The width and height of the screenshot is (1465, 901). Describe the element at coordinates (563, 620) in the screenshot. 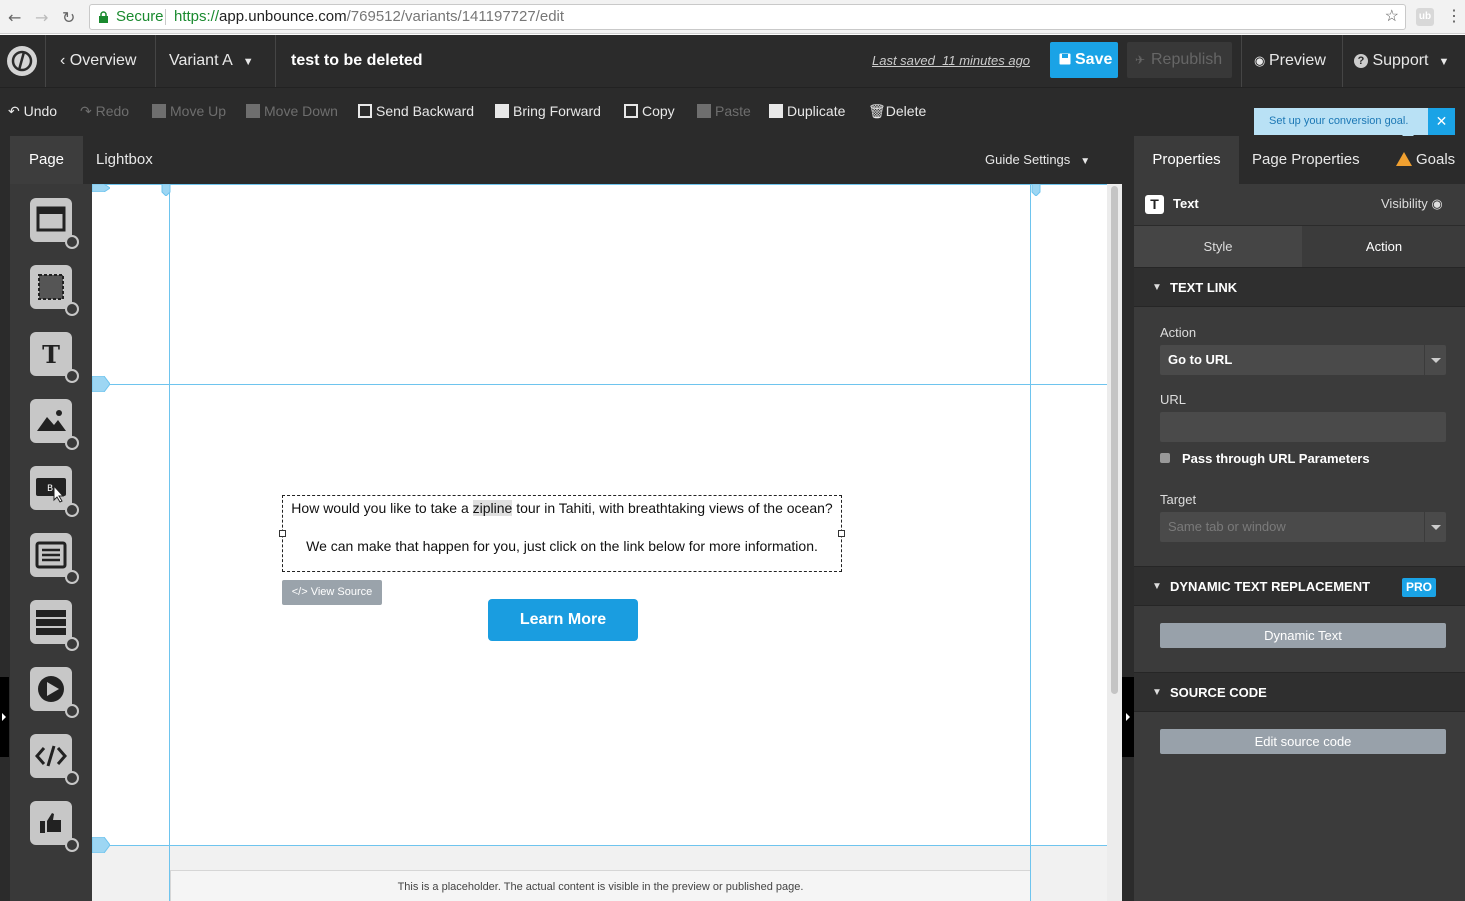

I see `learn-more-button: Learn More` at that location.